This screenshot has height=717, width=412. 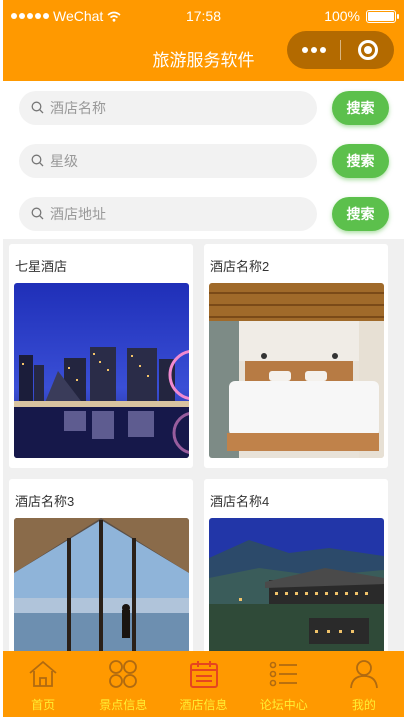 What do you see at coordinates (363, 705) in the screenshot?
I see `tab-label: 我的` at bounding box center [363, 705].